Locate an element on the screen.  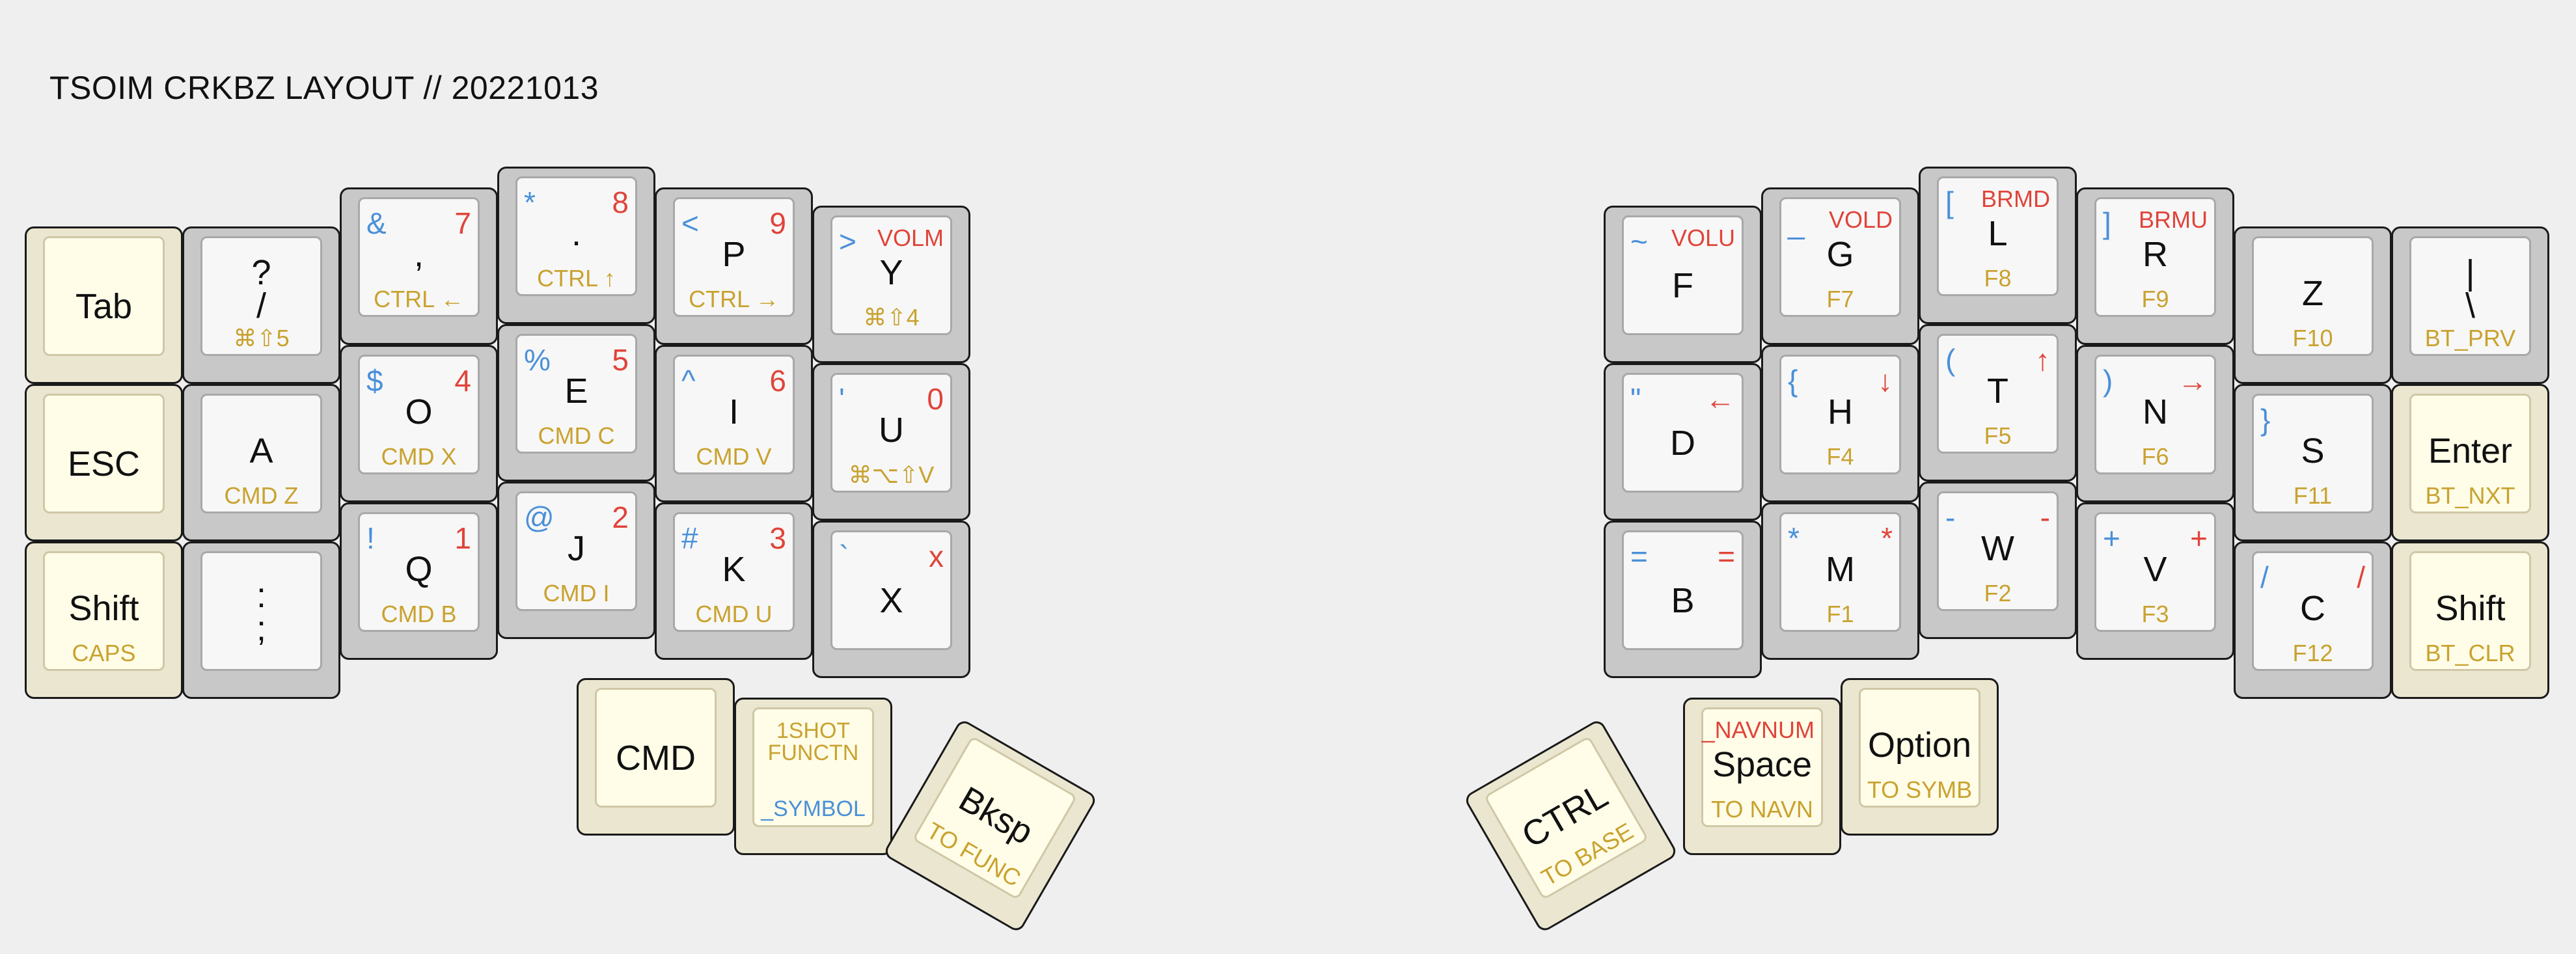
key-sub-label: CAPS is located at coordinates (104, 653).